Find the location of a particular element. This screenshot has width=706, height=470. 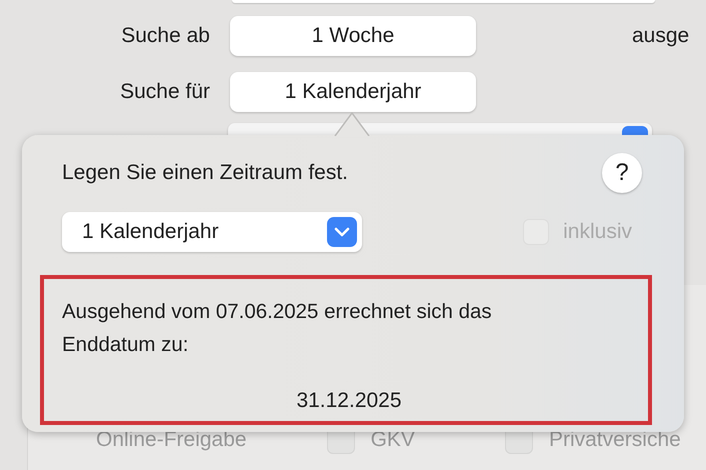

chevron-down-icon is located at coordinates (342, 232).